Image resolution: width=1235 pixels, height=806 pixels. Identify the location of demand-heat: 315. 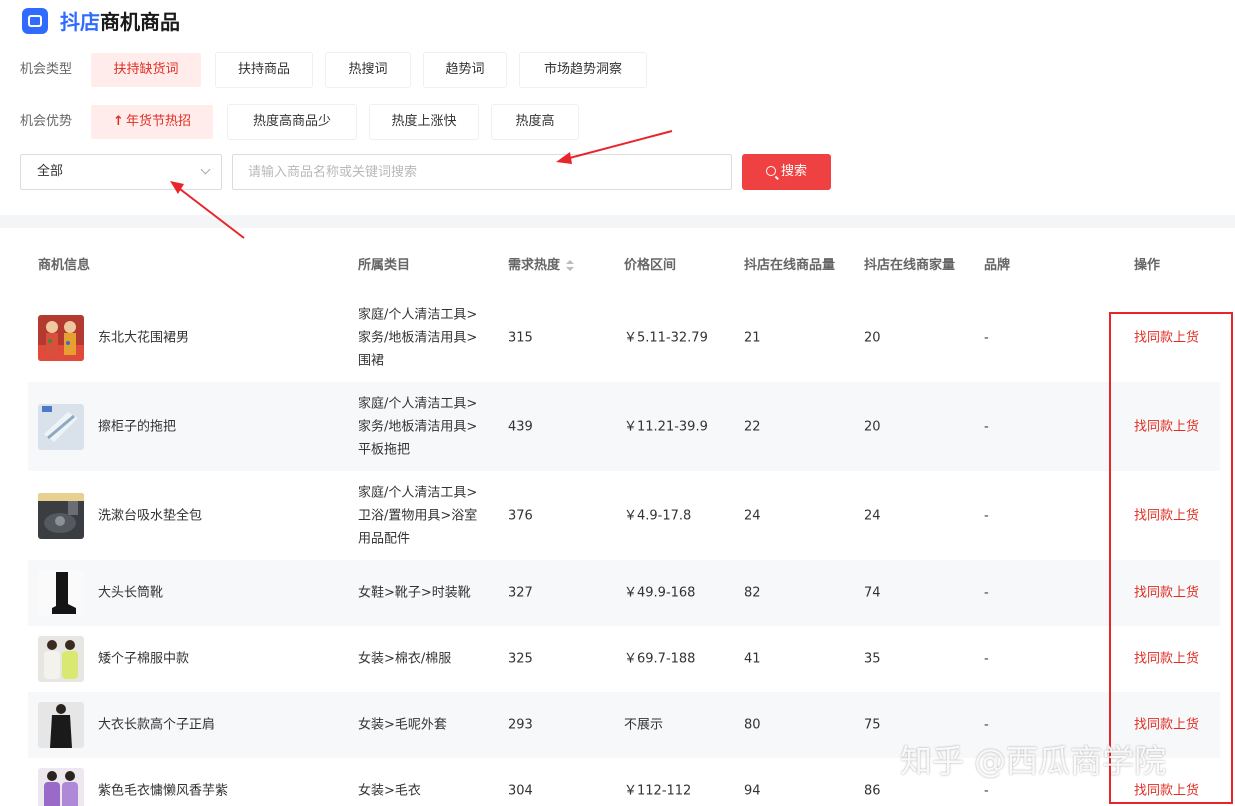
(520, 337).